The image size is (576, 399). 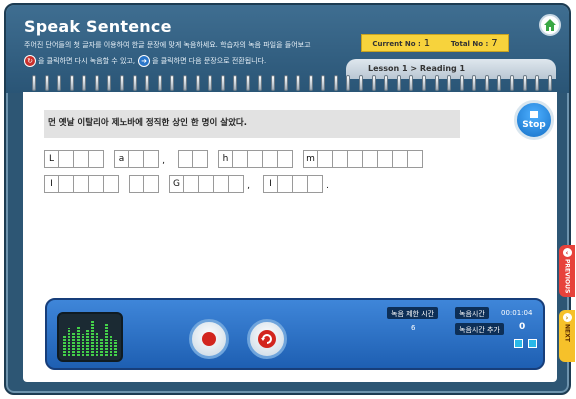 What do you see at coordinates (427, 43) in the screenshot?
I see `current-value: 1` at bounding box center [427, 43].